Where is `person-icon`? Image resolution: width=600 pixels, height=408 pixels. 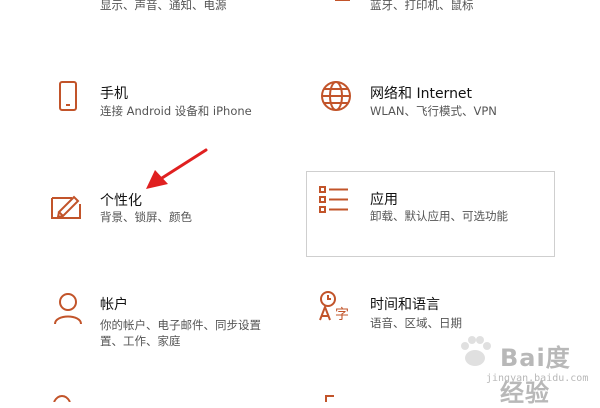 person-icon is located at coordinates (68, 308).